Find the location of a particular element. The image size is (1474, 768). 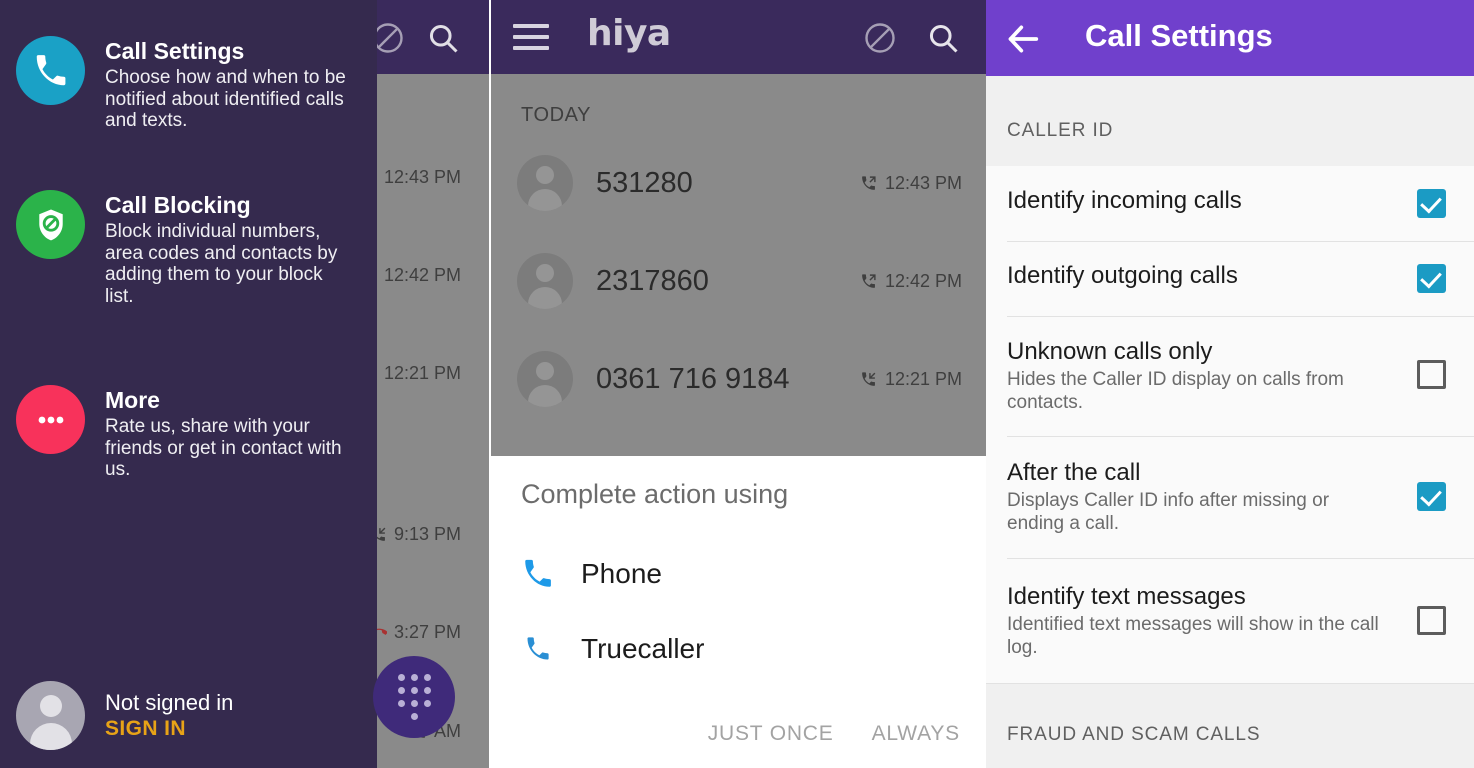

call-time: 12:42 PM is located at coordinates (911, 281).